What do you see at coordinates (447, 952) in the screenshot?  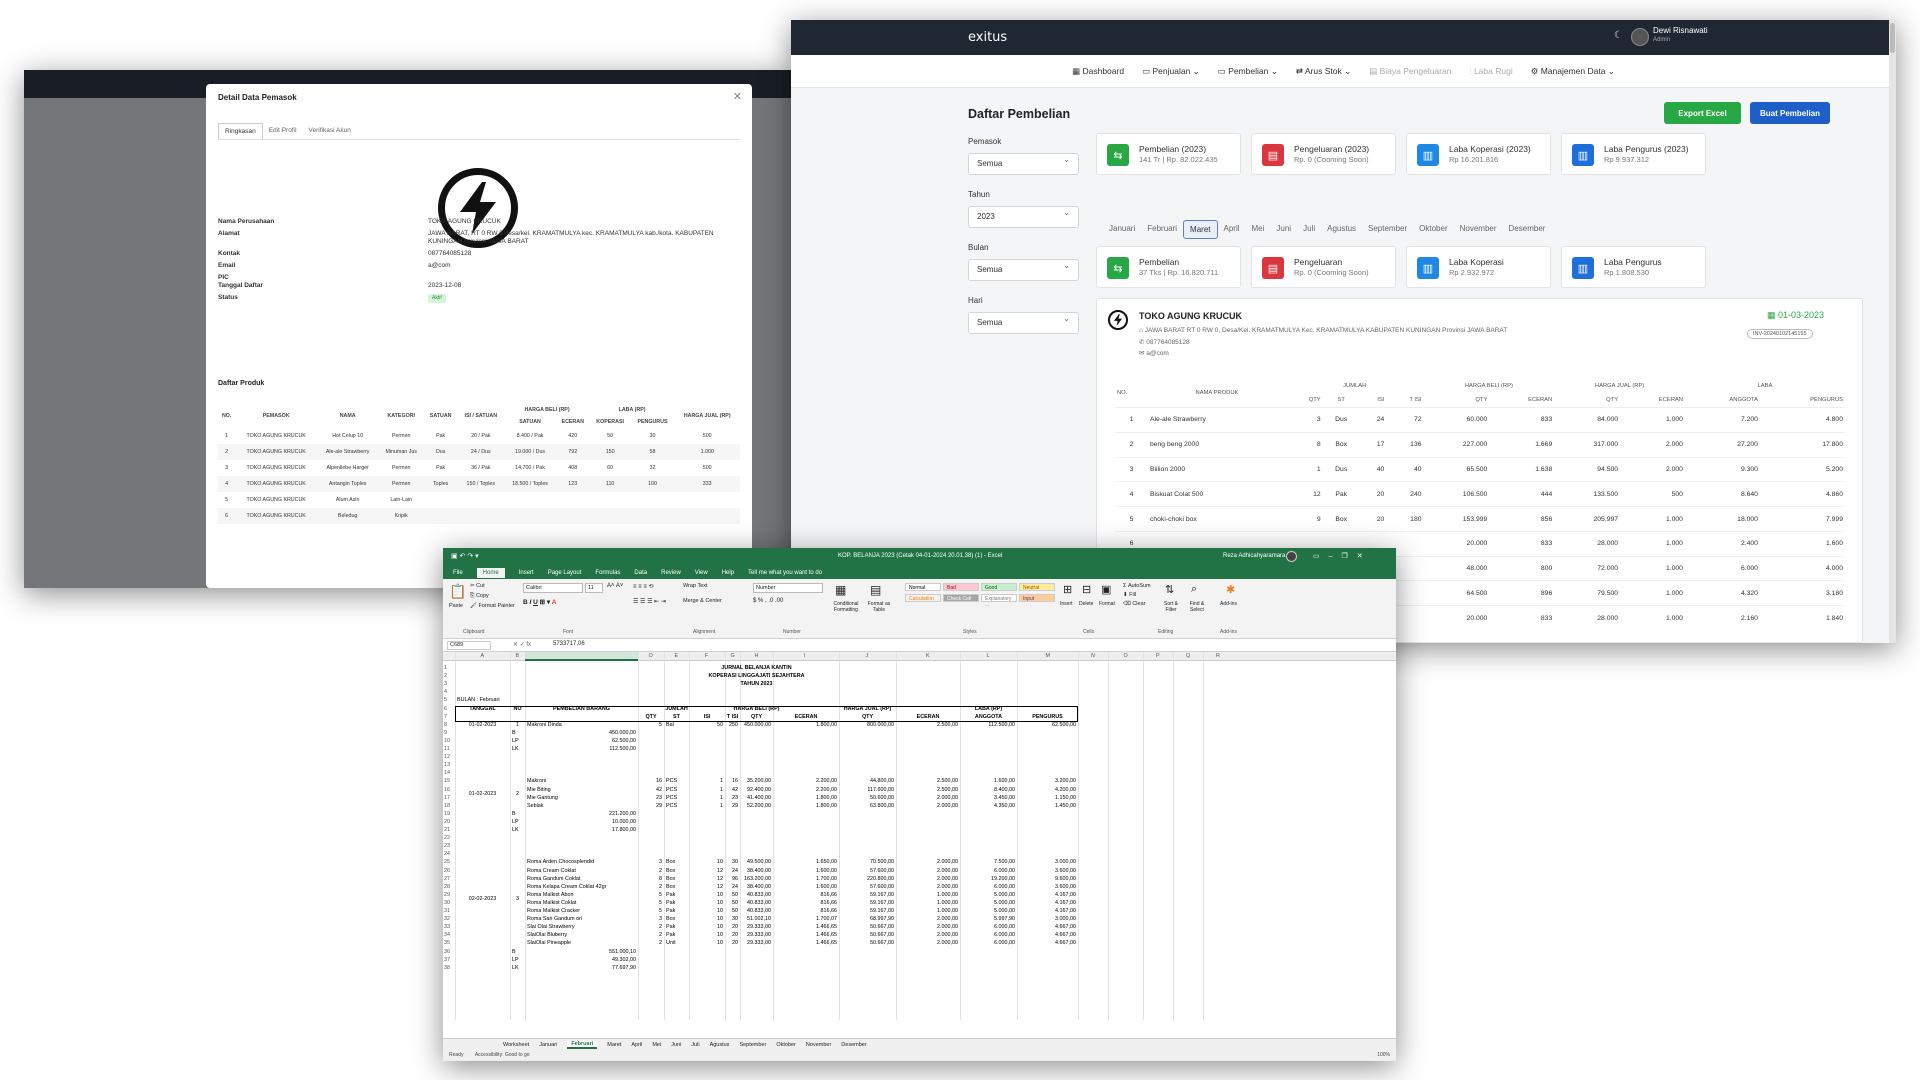 I see `row-header: 36` at bounding box center [447, 952].